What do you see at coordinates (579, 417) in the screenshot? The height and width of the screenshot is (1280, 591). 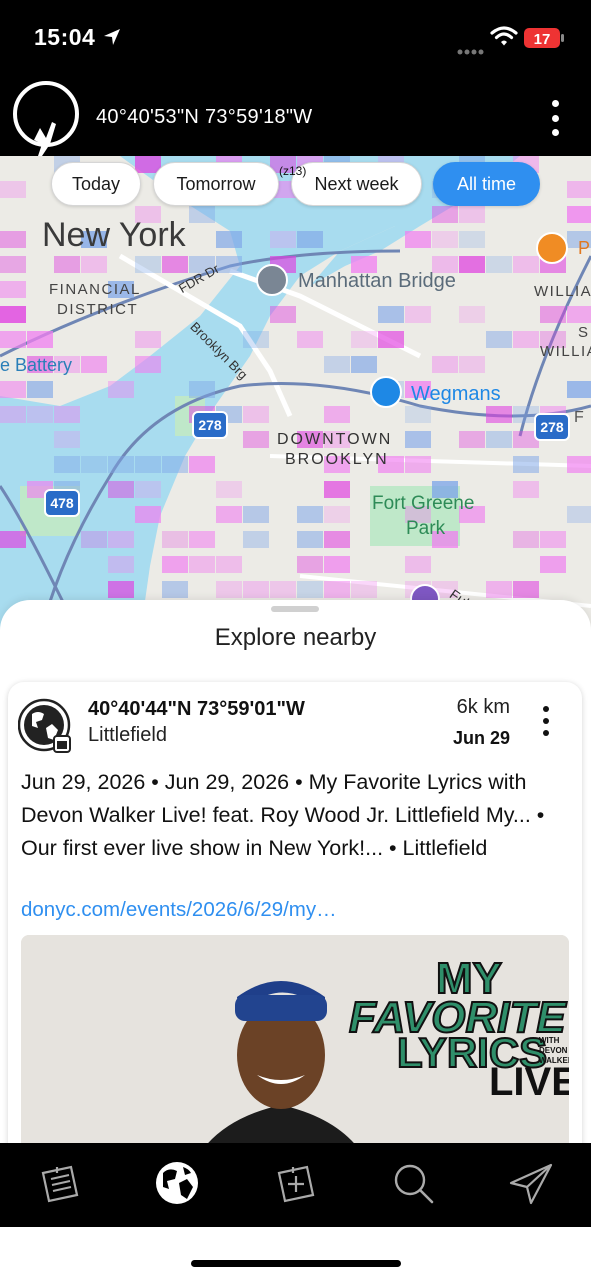 I see `map-label-f: F` at bounding box center [579, 417].